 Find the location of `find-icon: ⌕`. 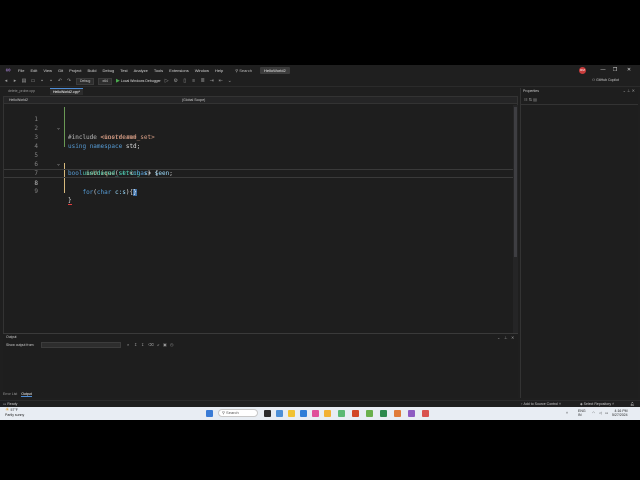

find-icon: ⌕ is located at coordinates (128, 344).